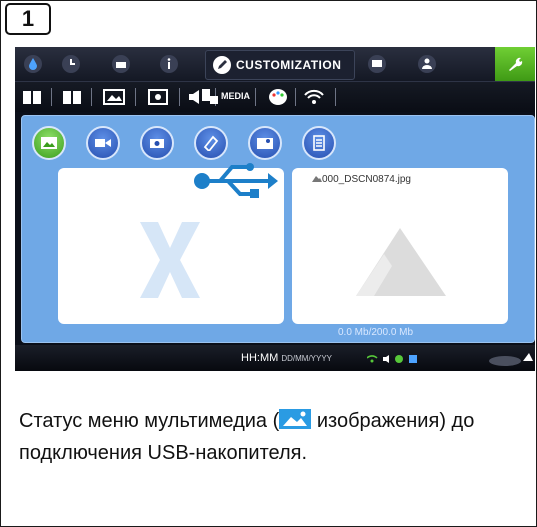 The height and width of the screenshot is (527, 537). I want to click on file-icon, so click(211, 143).